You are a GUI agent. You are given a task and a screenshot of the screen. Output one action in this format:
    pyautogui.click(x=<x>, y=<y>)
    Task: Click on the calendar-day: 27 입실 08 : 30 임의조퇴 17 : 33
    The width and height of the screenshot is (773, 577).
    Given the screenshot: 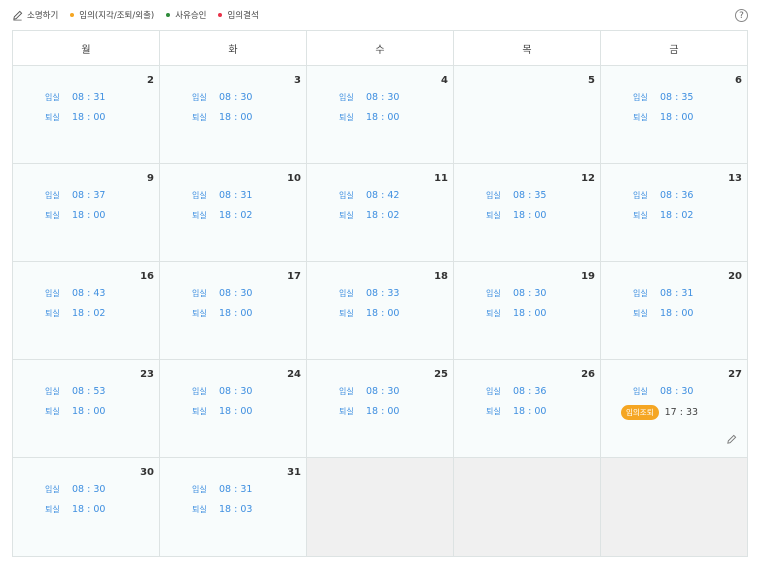 What is the action you would take?
    pyautogui.click(x=674, y=408)
    